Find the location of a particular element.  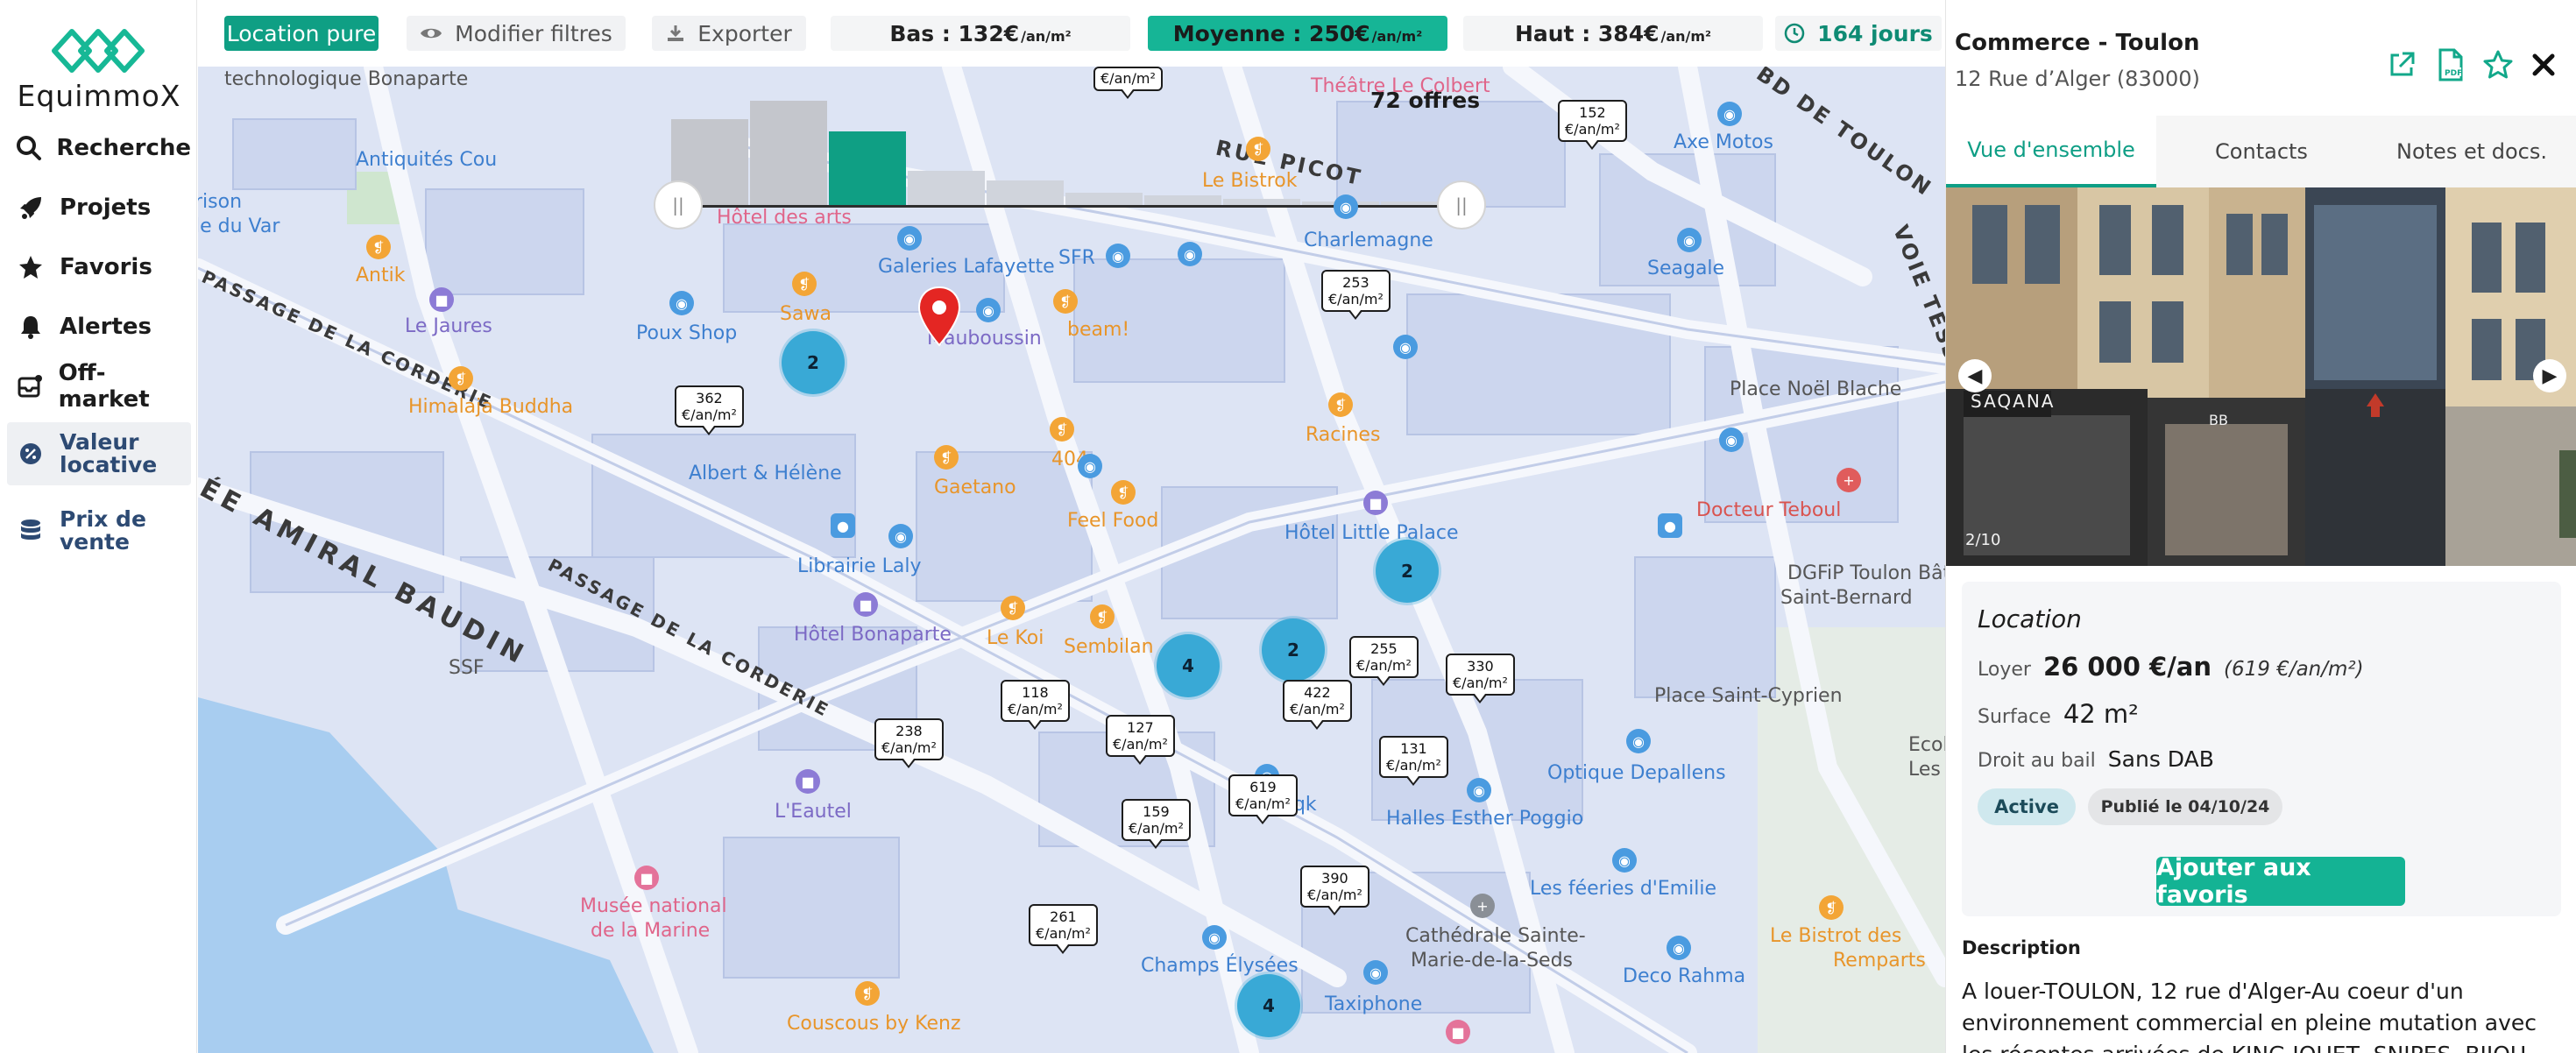

place-label: Antik is located at coordinates (381, 275).